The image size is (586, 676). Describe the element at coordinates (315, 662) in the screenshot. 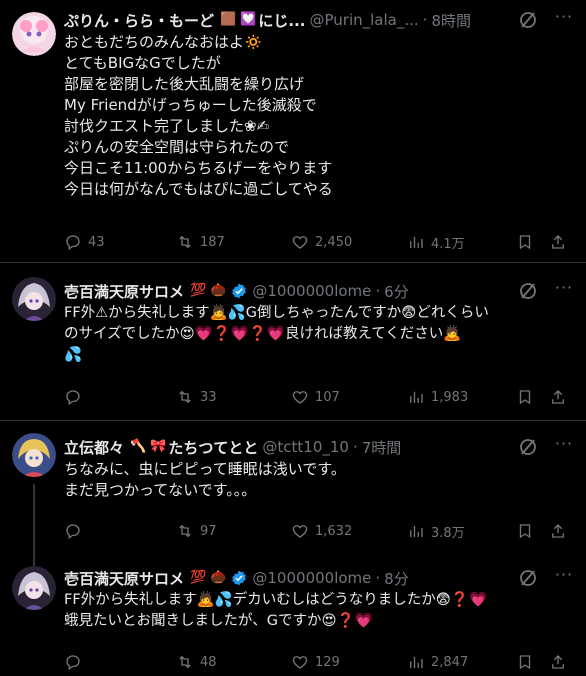

I see `like-button: 129` at that location.